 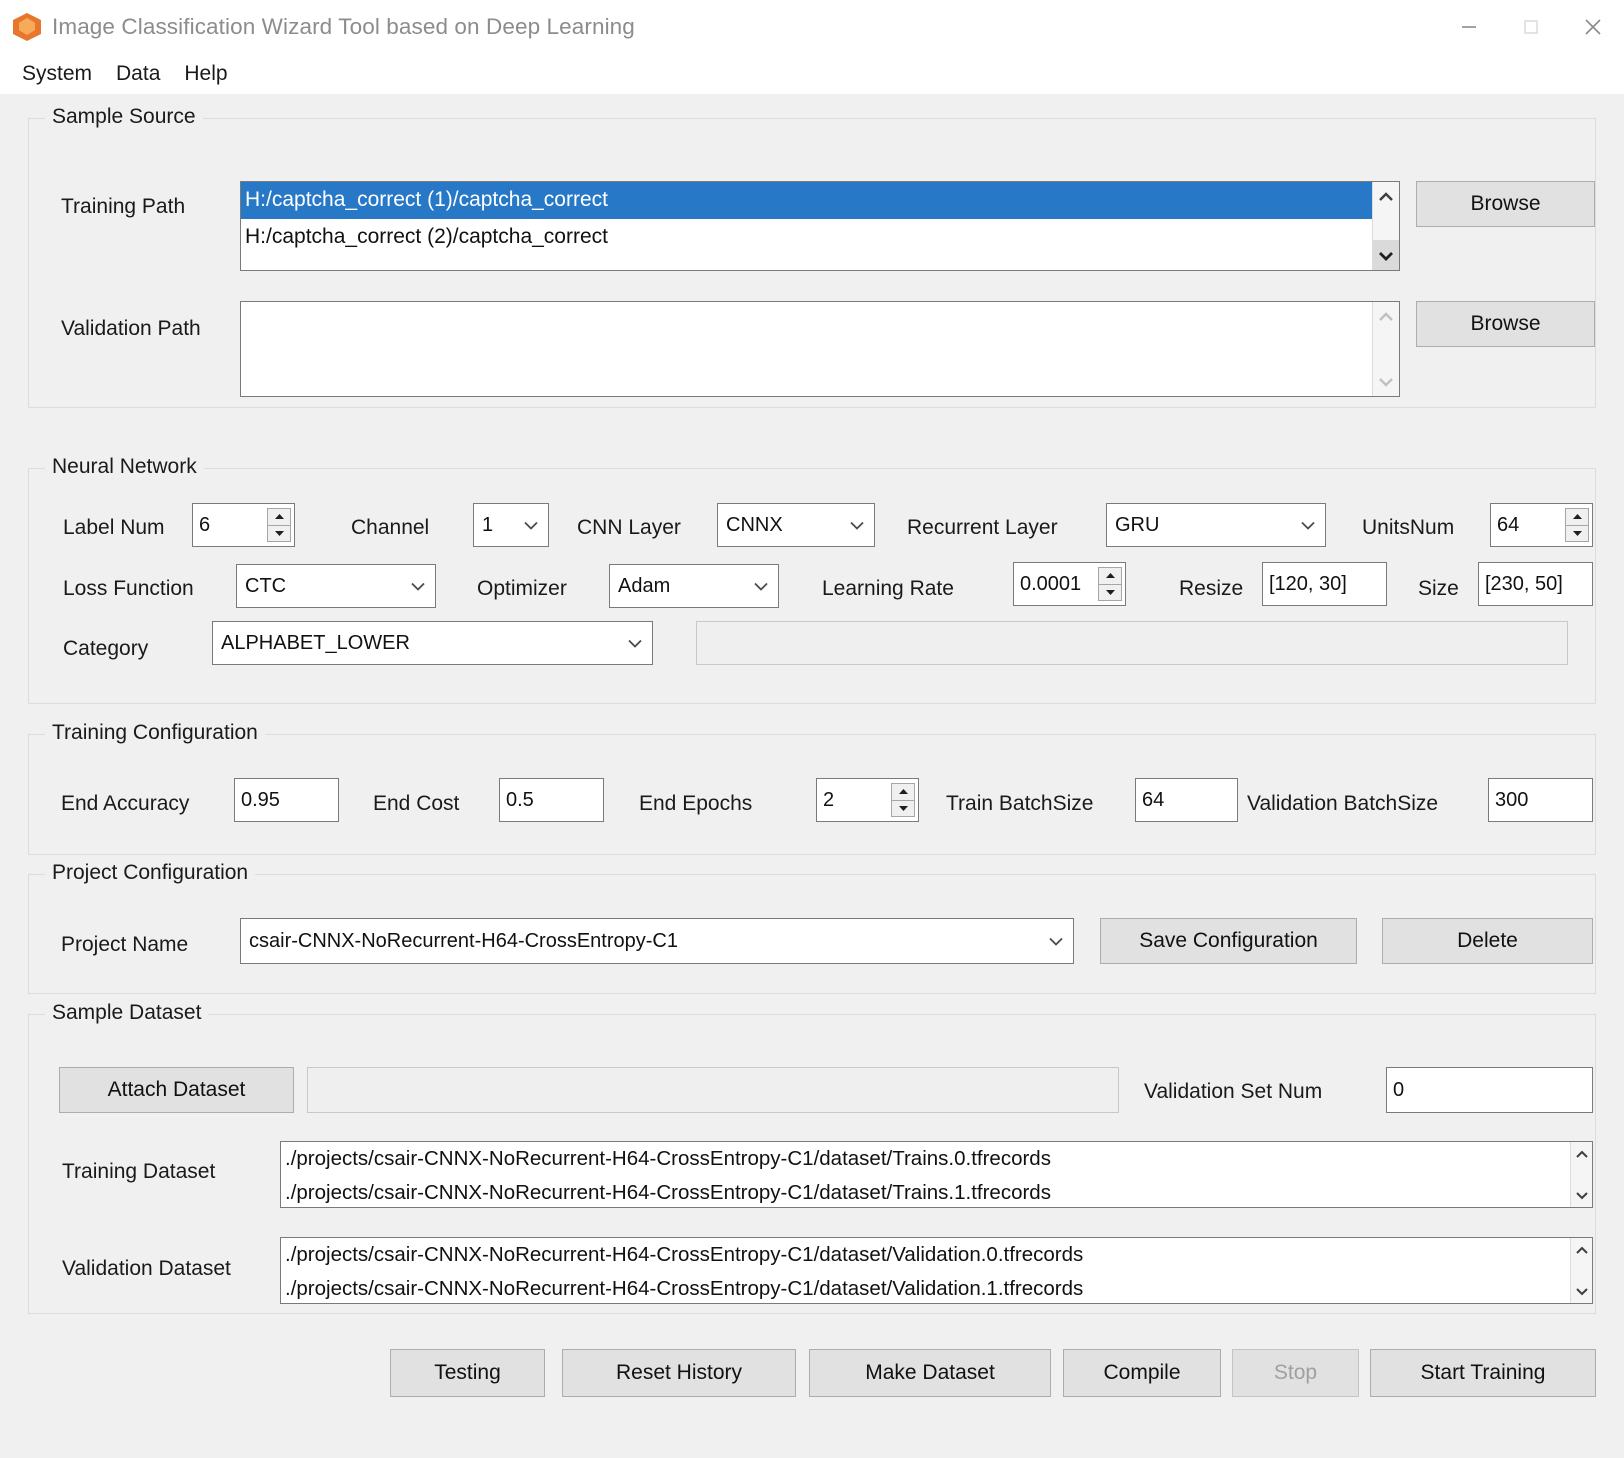 I want to click on validation-path-listbox, so click(x=820, y=349).